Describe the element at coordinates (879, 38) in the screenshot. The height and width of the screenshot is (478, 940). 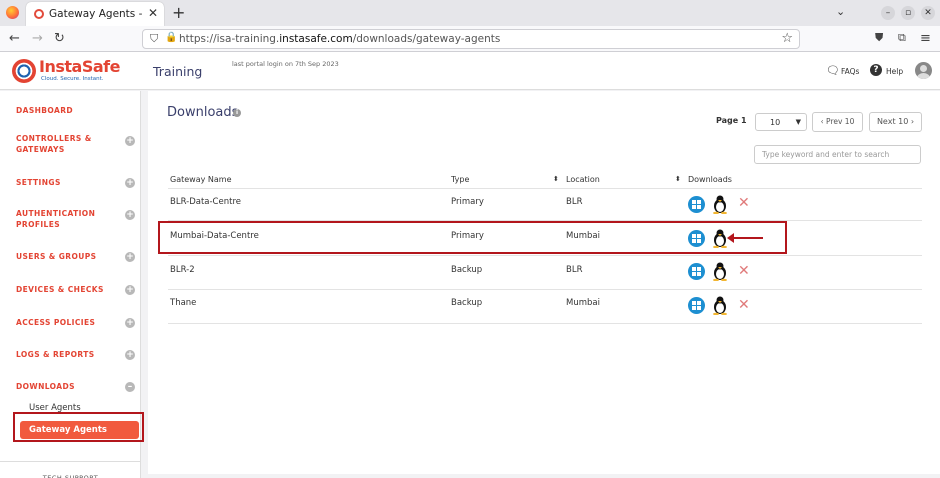
I see `pocket-icon: ⛊` at that location.